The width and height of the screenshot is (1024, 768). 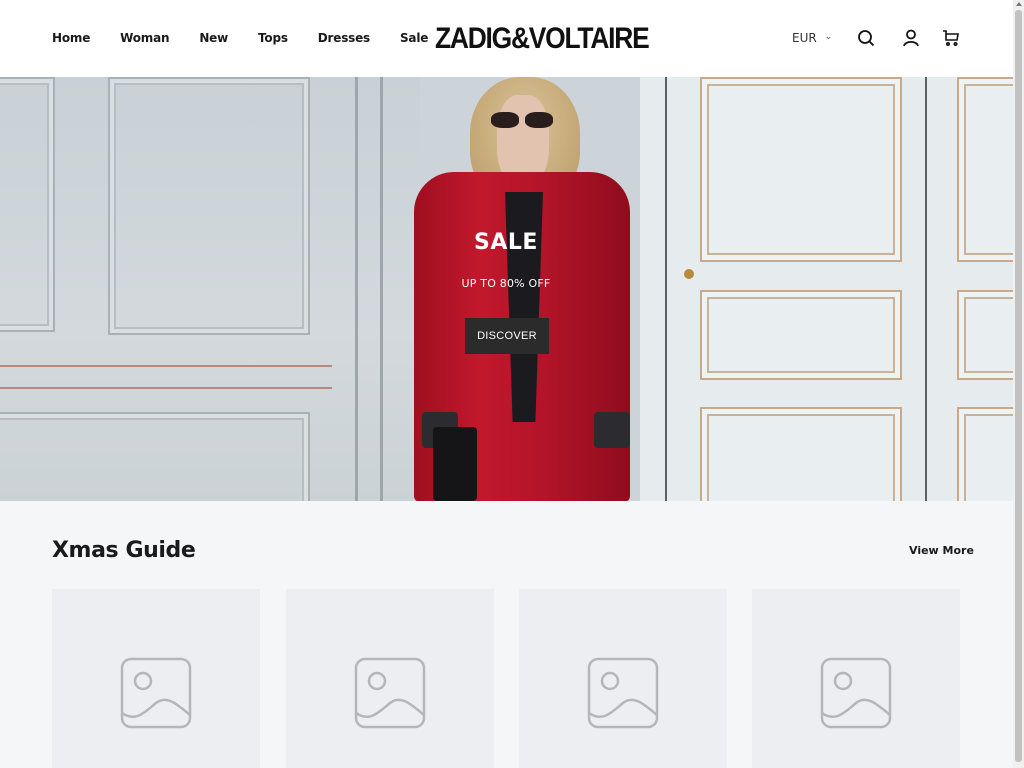 What do you see at coordinates (124, 550) in the screenshot?
I see `section-title: Xmas Guide` at bounding box center [124, 550].